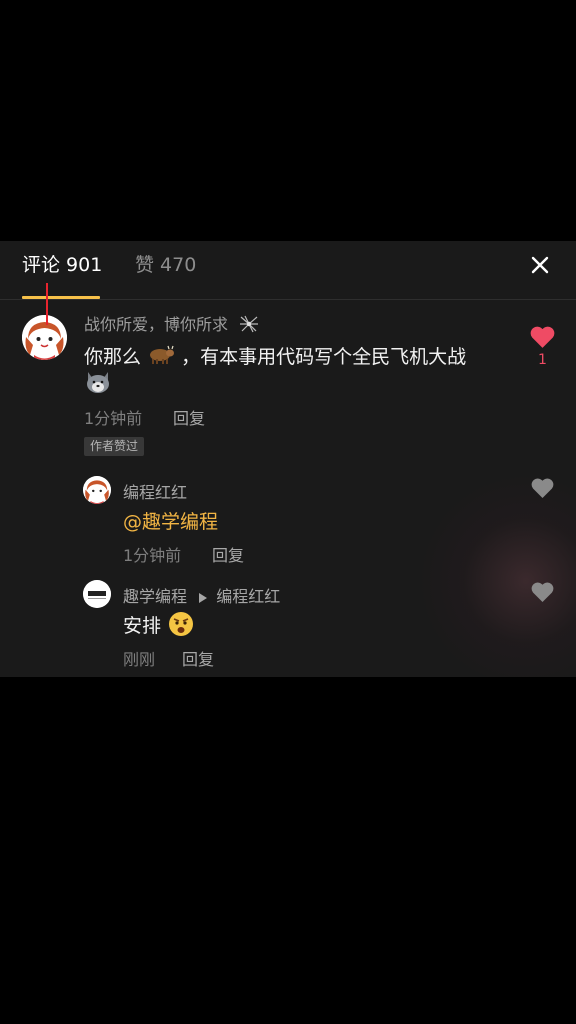  Describe the element at coordinates (155, 596) in the screenshot. I see `reply-author-name: 趣学编程` at that location.